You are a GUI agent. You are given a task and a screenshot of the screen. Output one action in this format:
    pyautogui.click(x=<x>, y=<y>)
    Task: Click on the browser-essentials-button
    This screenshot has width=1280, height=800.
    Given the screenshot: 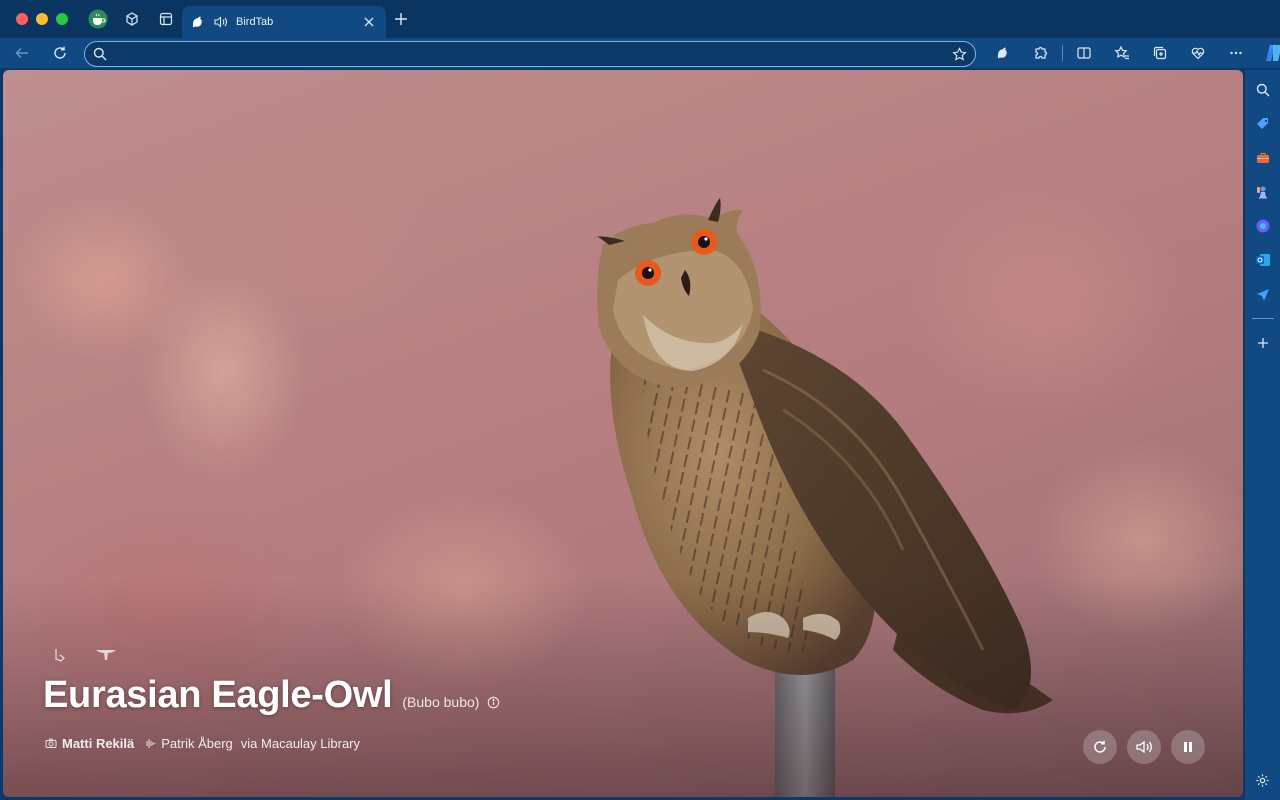 What is the action you would take?
    pyautogui.click(x=1198, y=53)
    